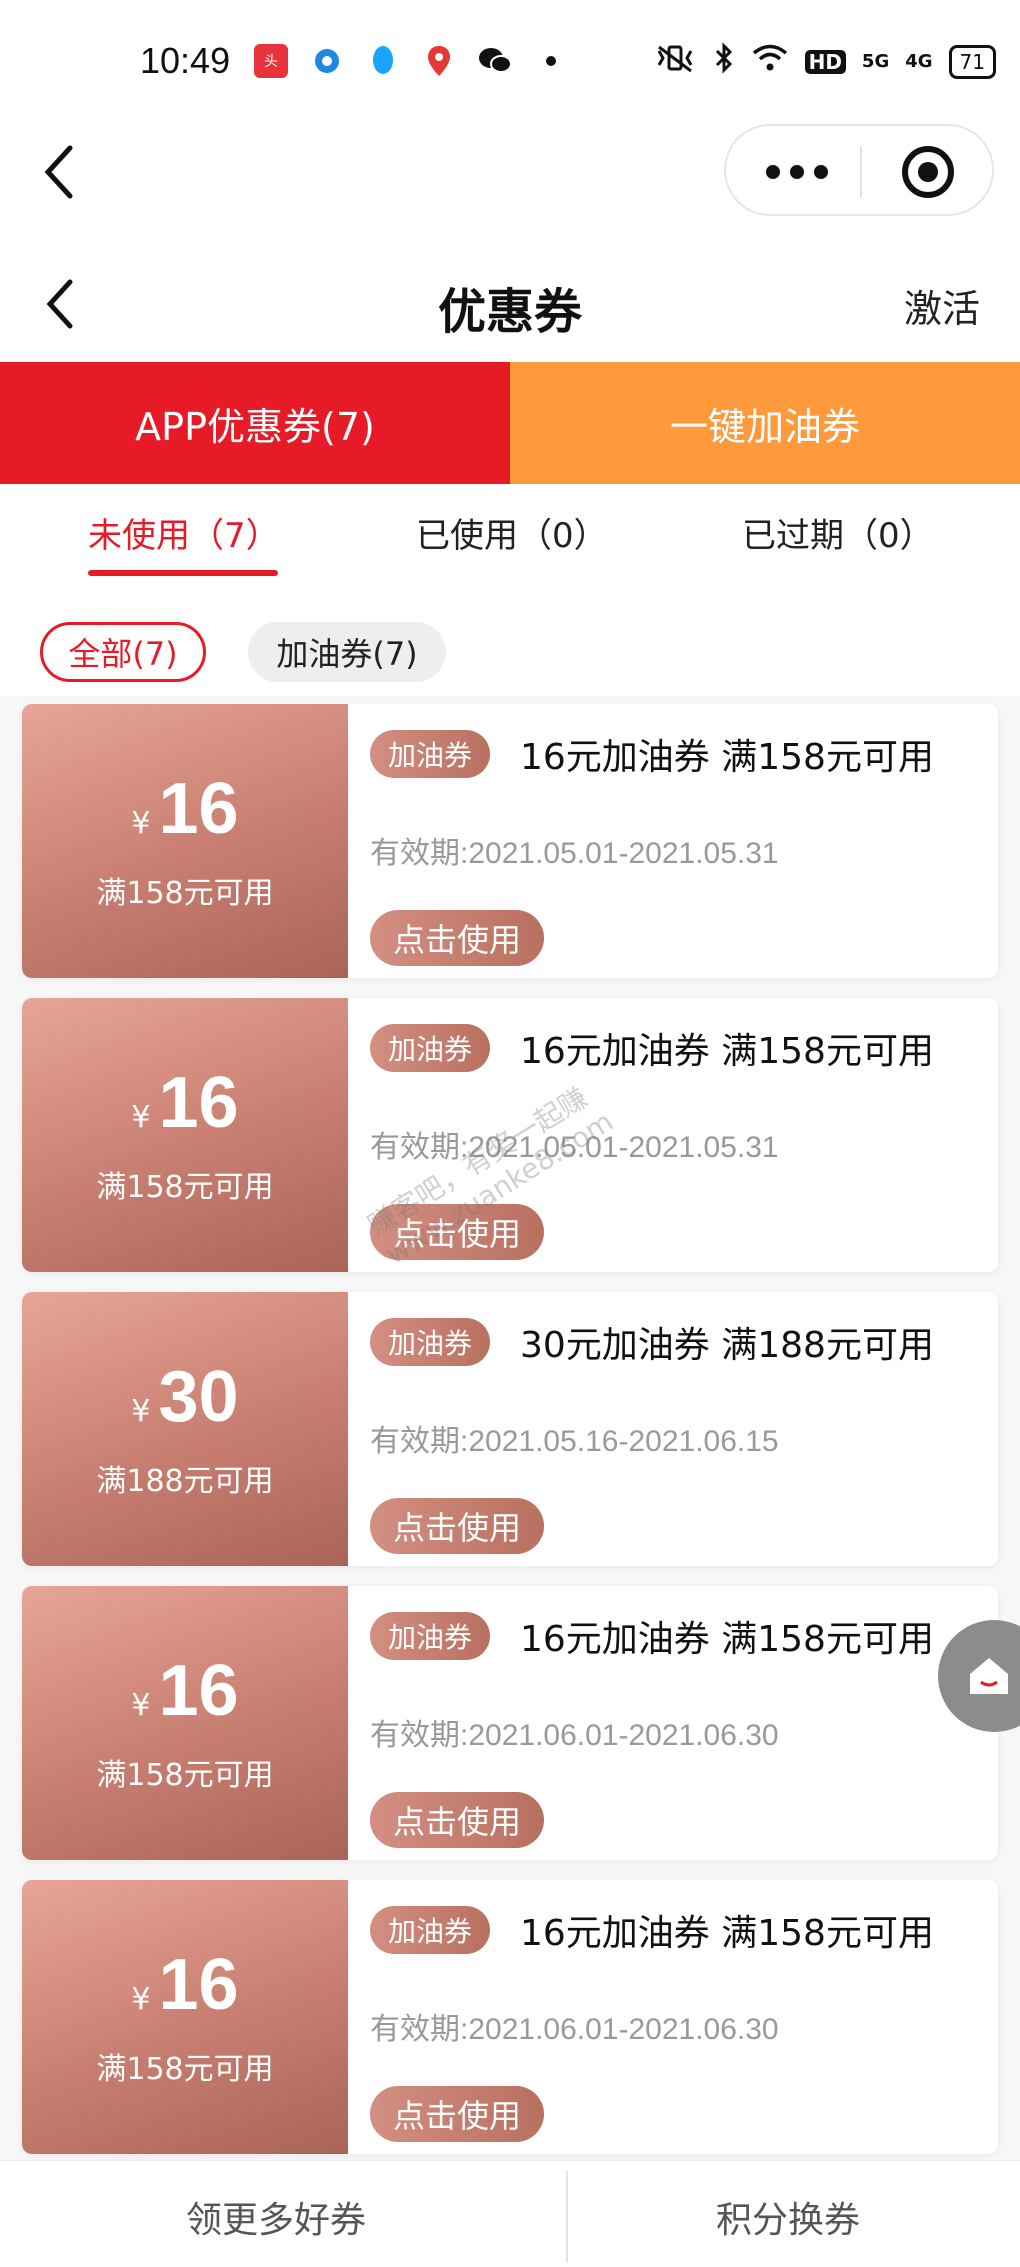 Image resolution: width=1020 pixels, height=2267 pixels. What do you see at coordinates (567, 2217) in the screenshot?
I see `bottom-divider` at bounding box center [567, 2217].